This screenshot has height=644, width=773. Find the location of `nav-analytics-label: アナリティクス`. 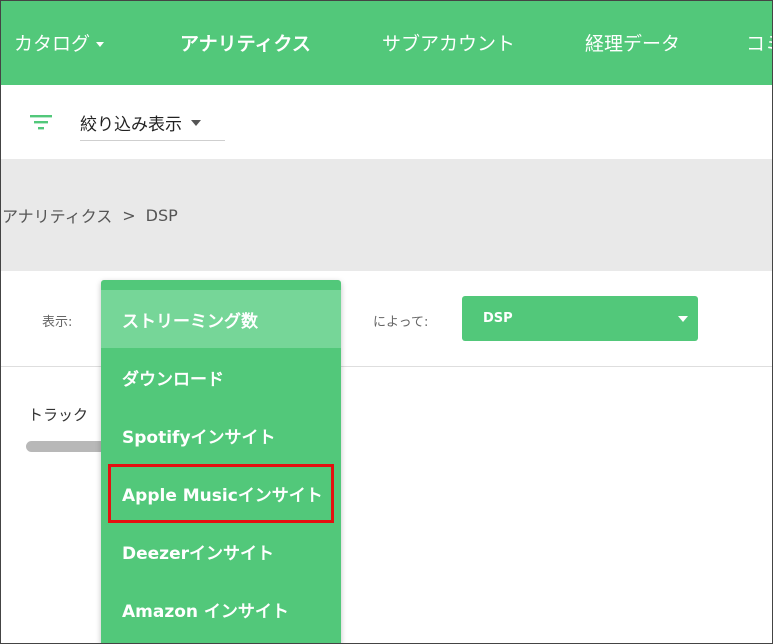

nav-analytics-label: アナリティクス is located at coordinates (245, 44).